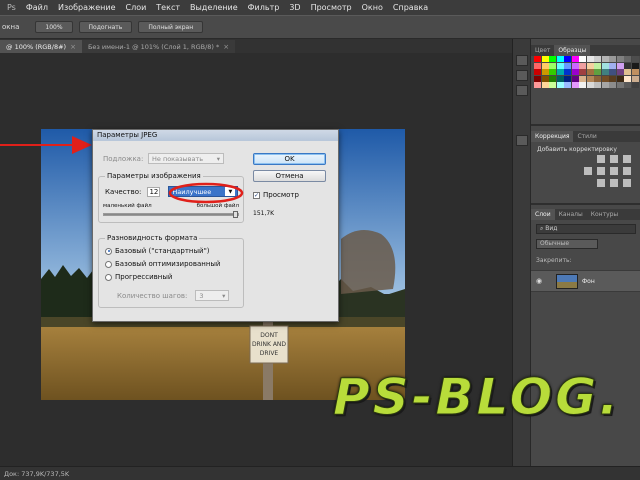 This screenshot has width=640, height=480. Describe the element at coordinates (289, 159) in the screenshot. I see `ok-button: OK` at that location.